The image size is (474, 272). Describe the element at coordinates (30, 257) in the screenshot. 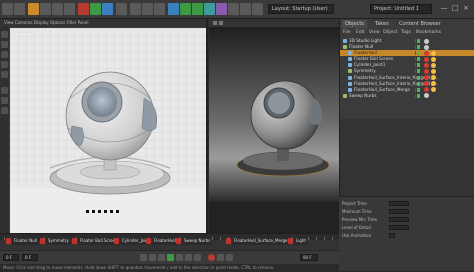

I see `frame-current-field: 0 F` at that location.